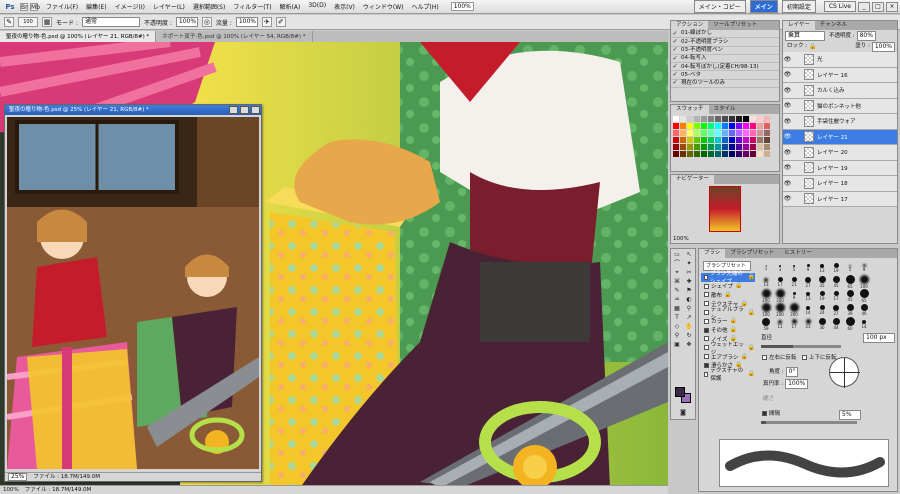  What do you see at coordinates (677, 255) in the screenshot?
I see `tool-icon-0: ▭` at bounding box center [677, 255].